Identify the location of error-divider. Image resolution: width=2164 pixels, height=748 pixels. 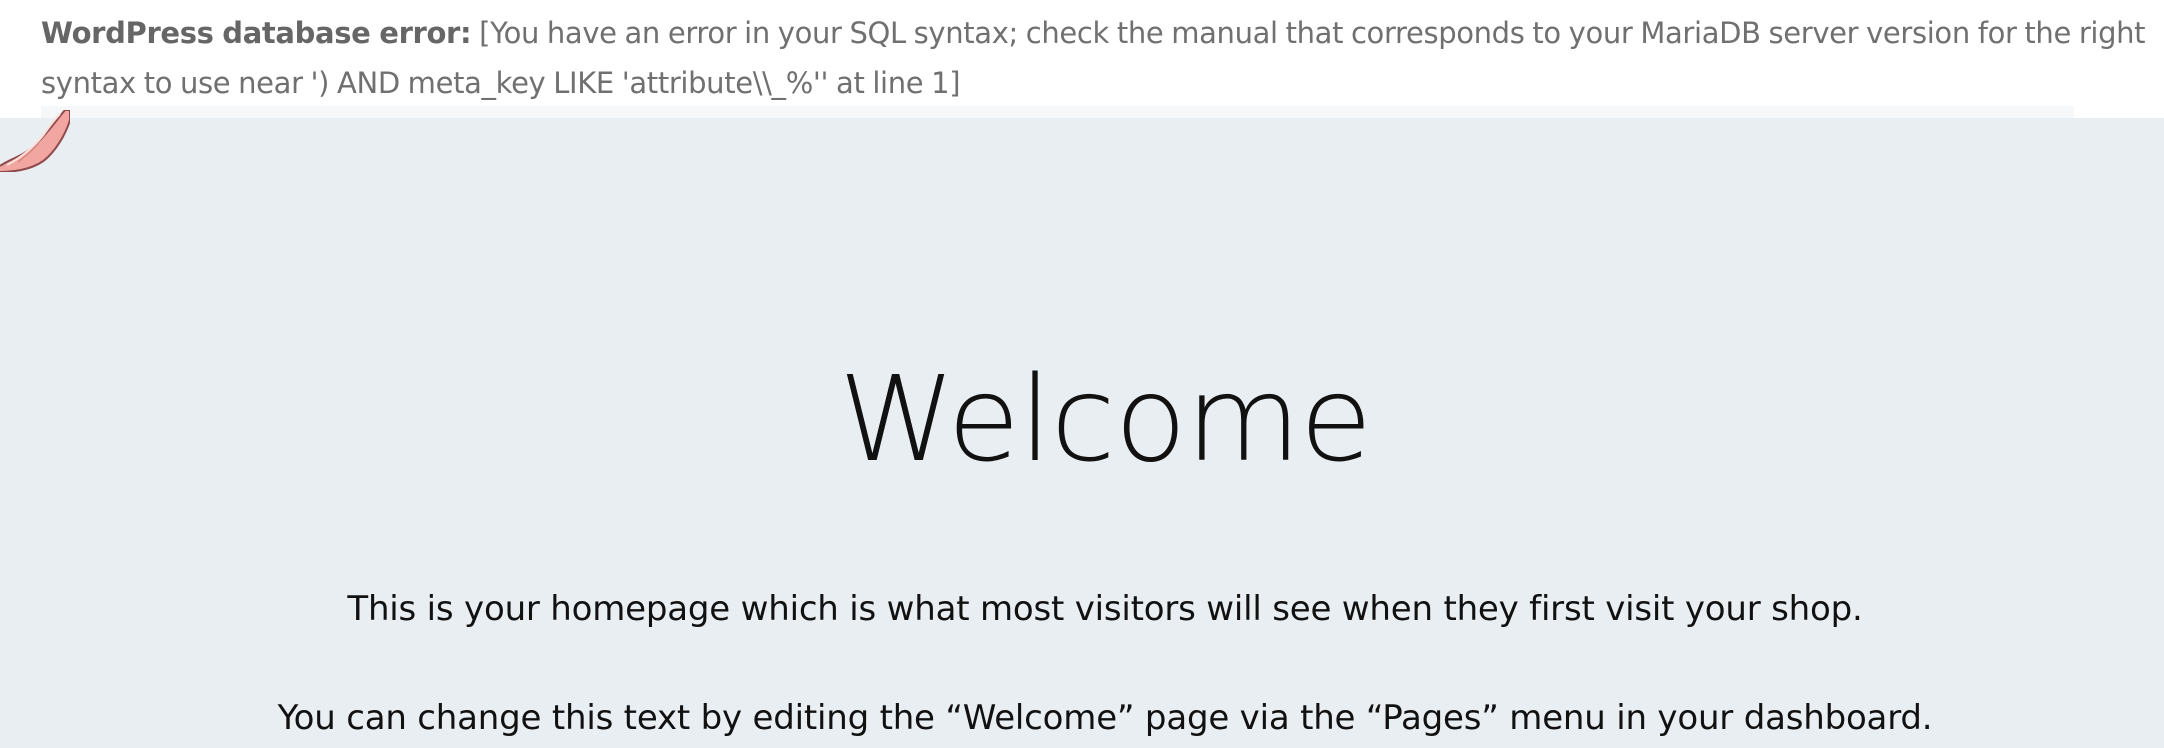
(1057, 112).